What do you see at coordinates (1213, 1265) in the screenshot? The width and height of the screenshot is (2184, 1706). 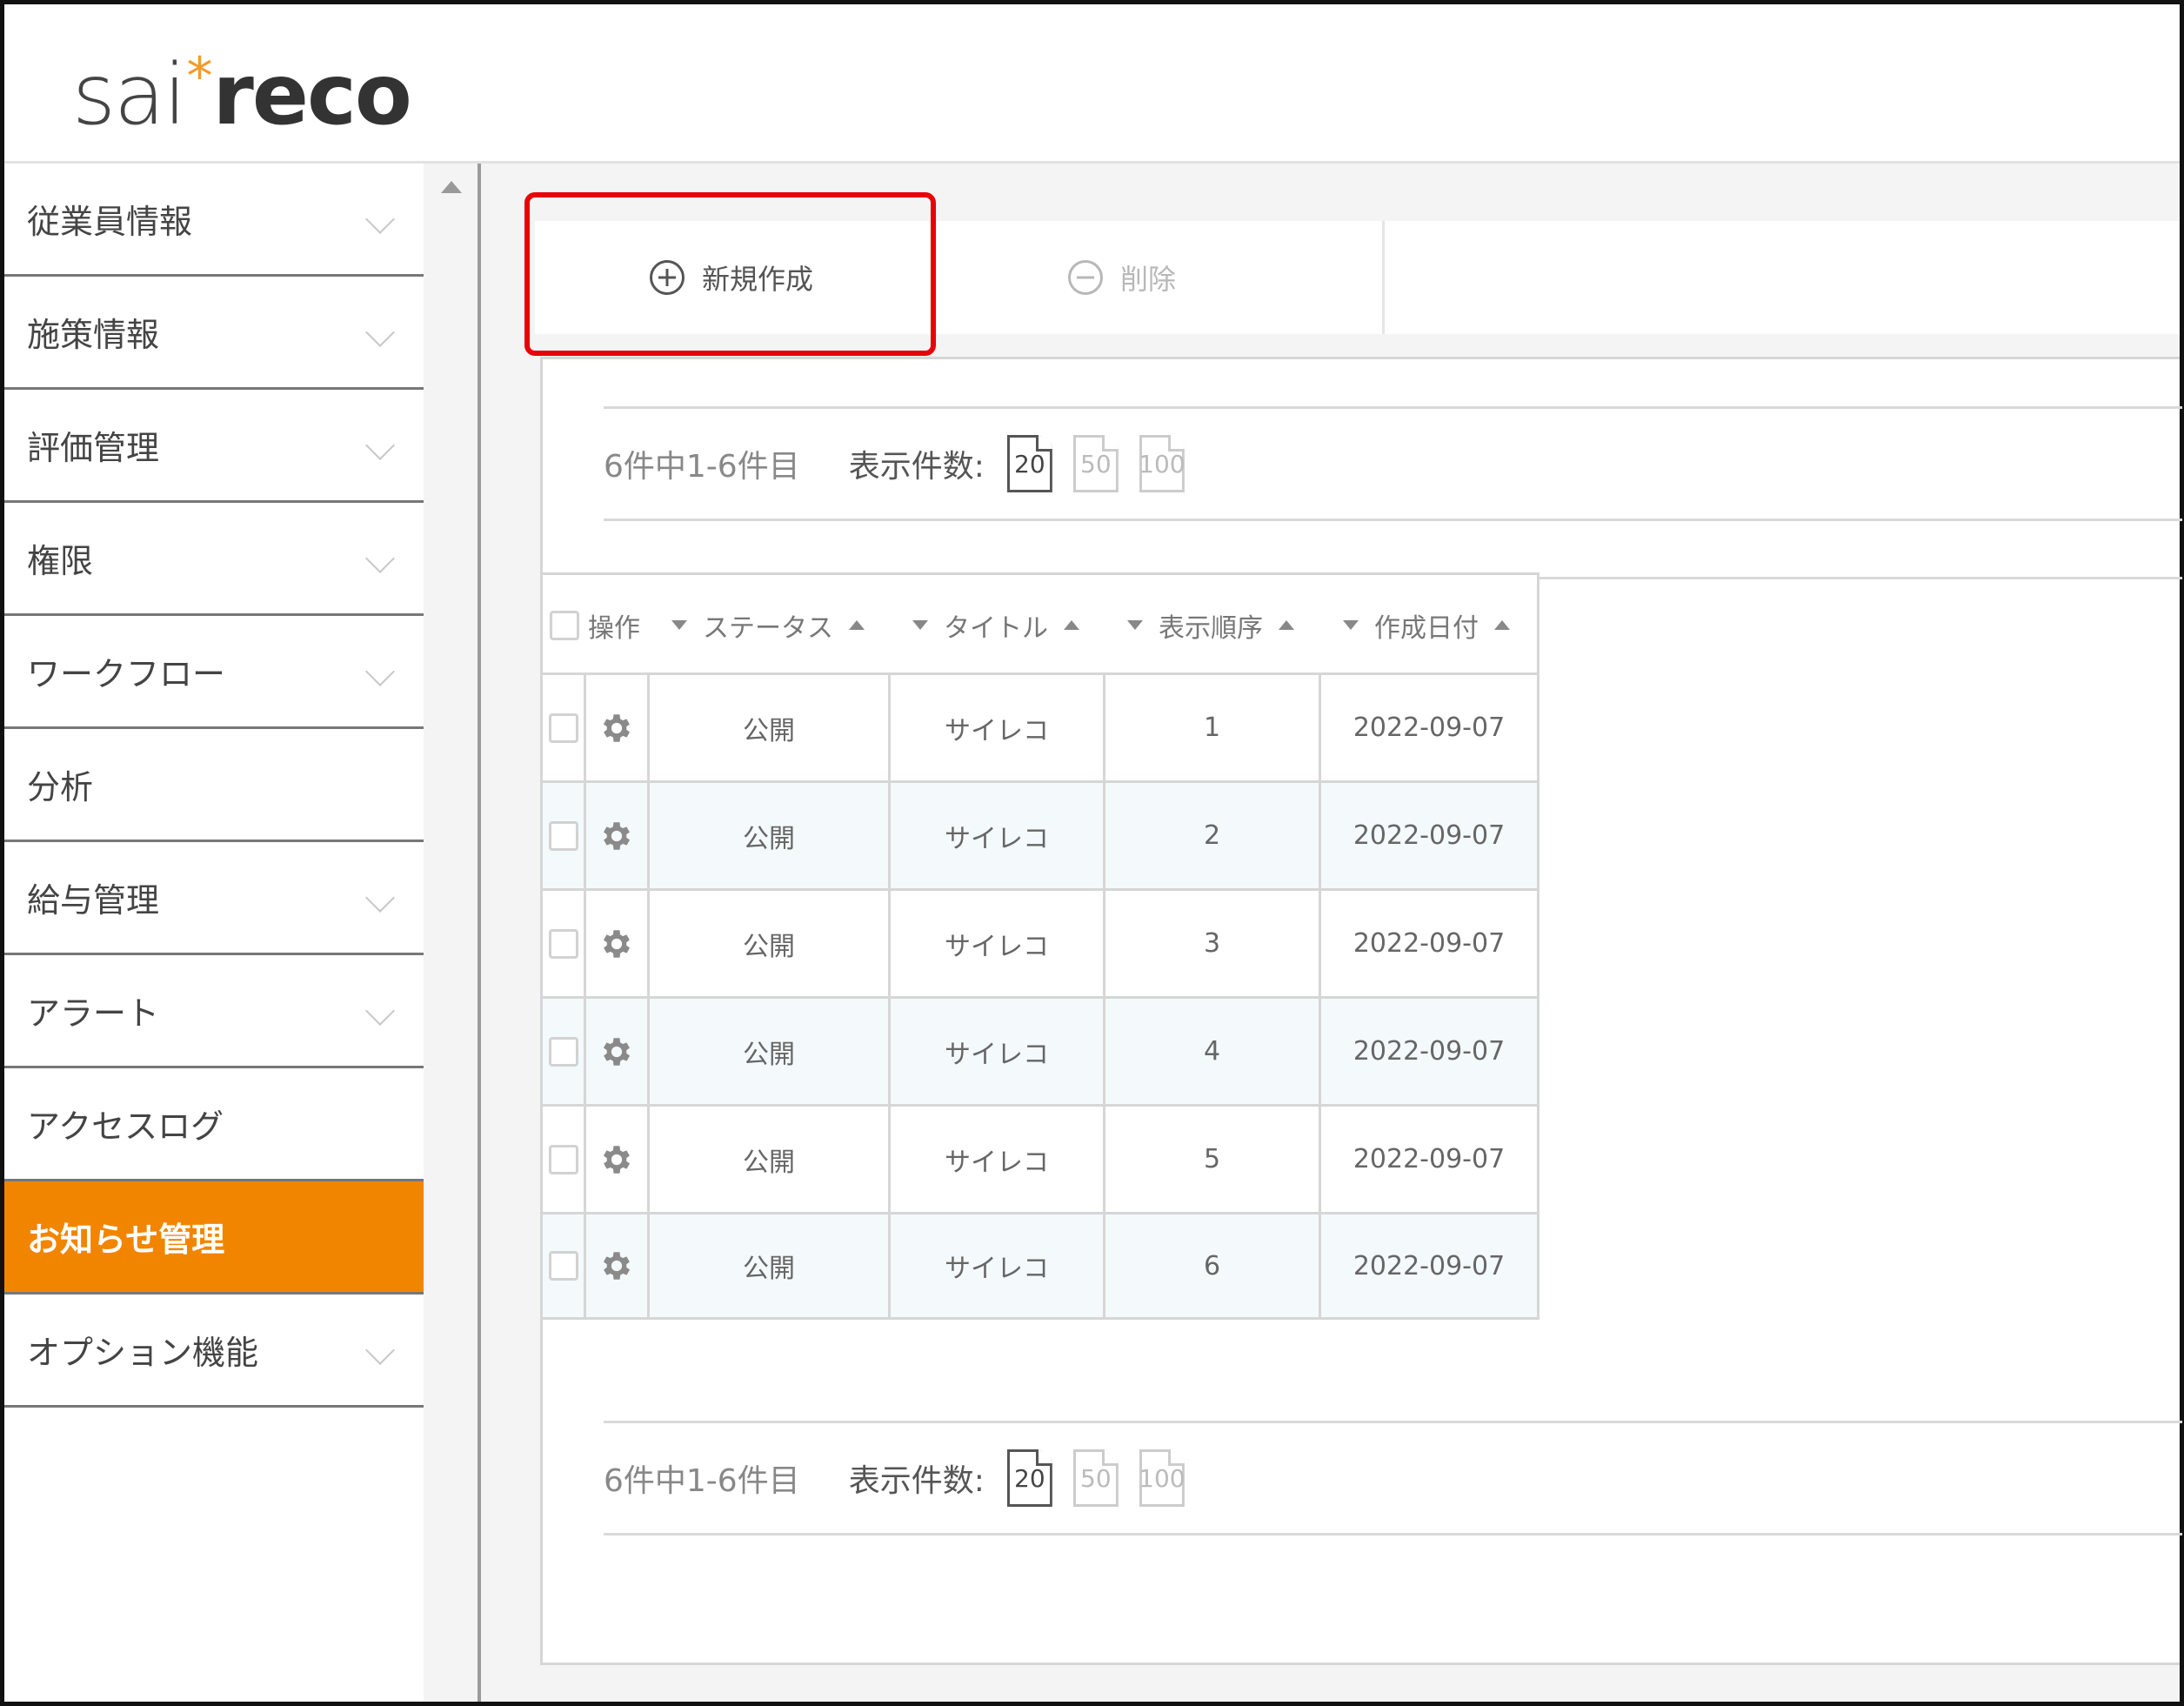 I see `cell-order: 6` at bounding box center [1213, 1265].